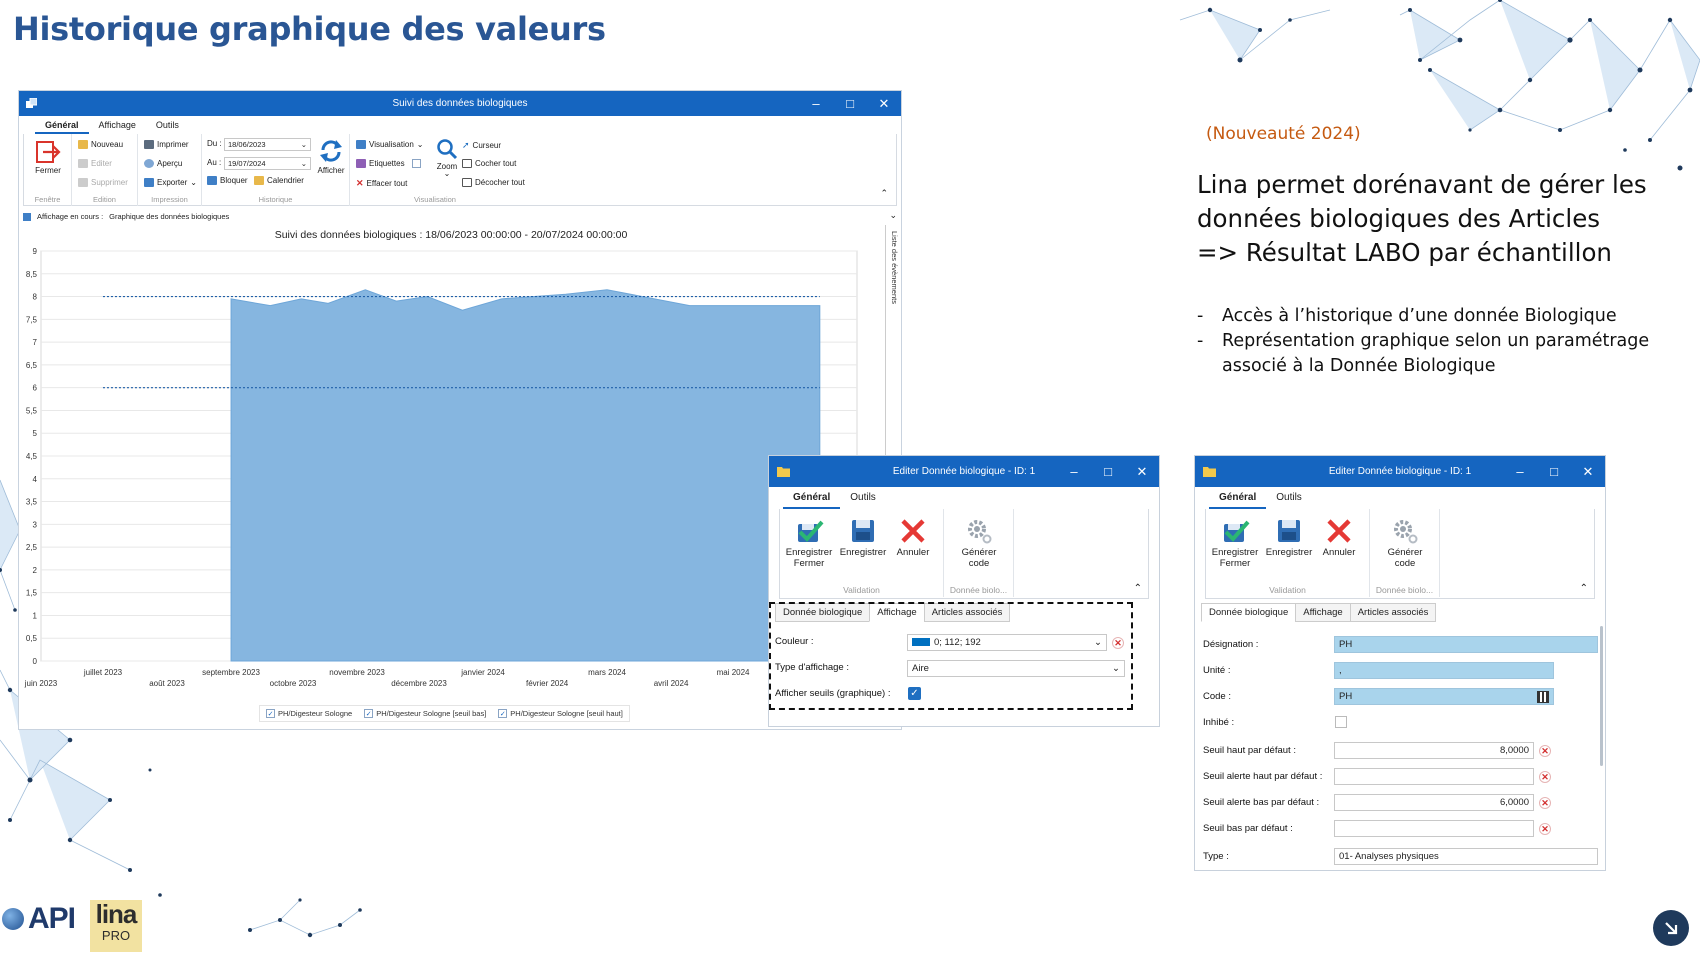 This screenshot has height=956, width=1700. Describe the element at coordinates (163, 163) in the screenshot. I see `apercu-button: Aperçu` at that location.